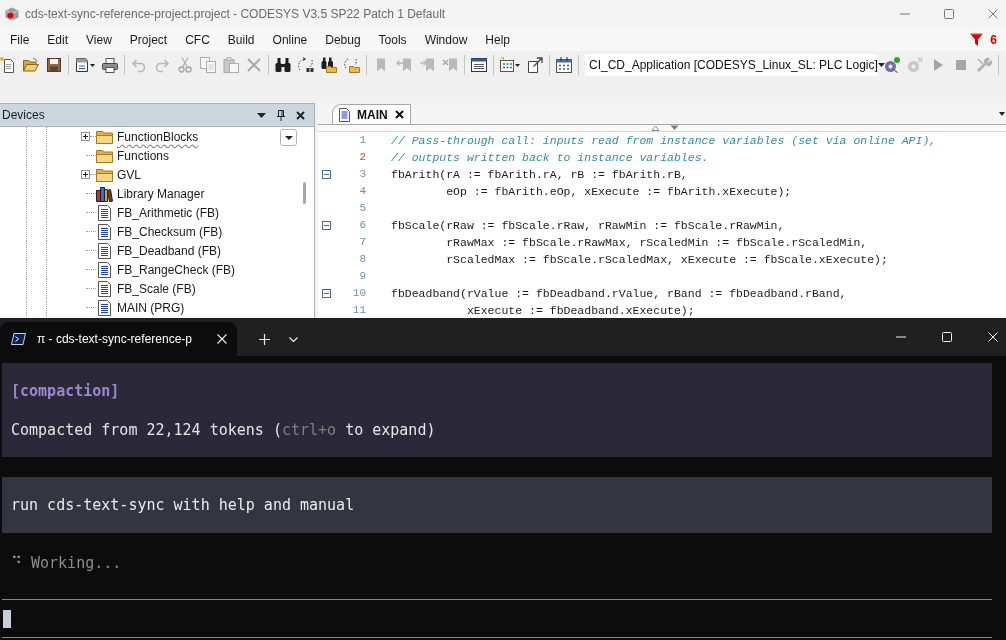  I want to click on menu-item: Tools, so click(392, 39).